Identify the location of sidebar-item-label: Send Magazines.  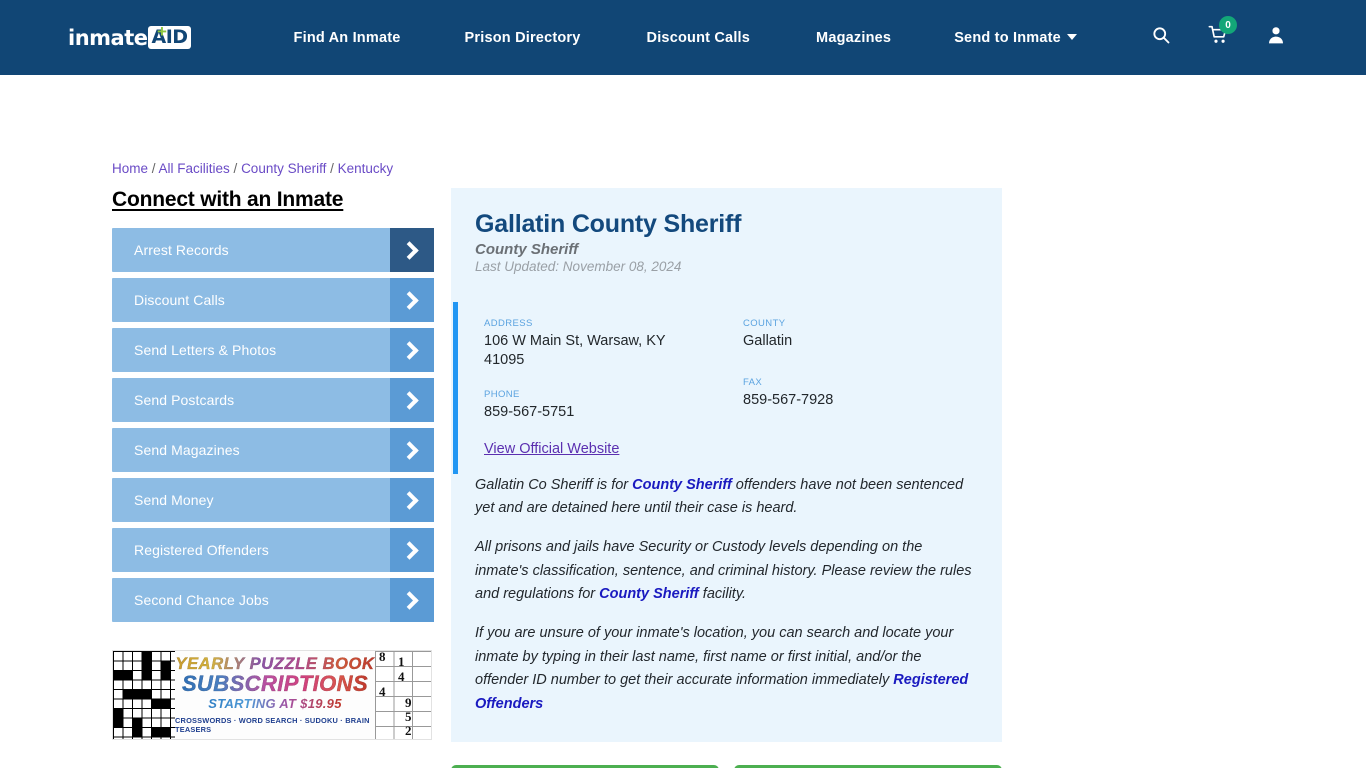
(187, 450).